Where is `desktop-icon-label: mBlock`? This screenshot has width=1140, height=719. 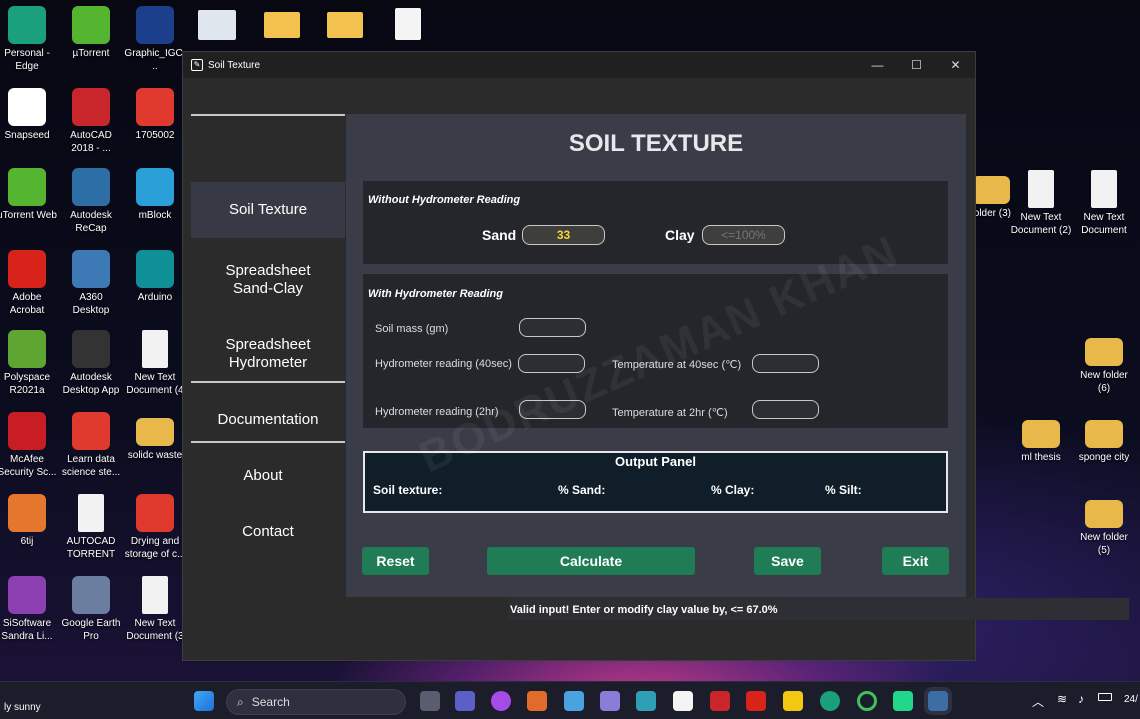
desktop-icon-label: mBlock is located at coordinates (155, 215).